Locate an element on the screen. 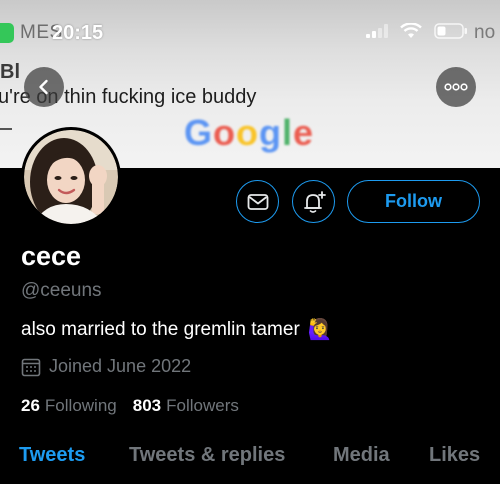  followers-label: Followers is located at coordinates (202, 405).